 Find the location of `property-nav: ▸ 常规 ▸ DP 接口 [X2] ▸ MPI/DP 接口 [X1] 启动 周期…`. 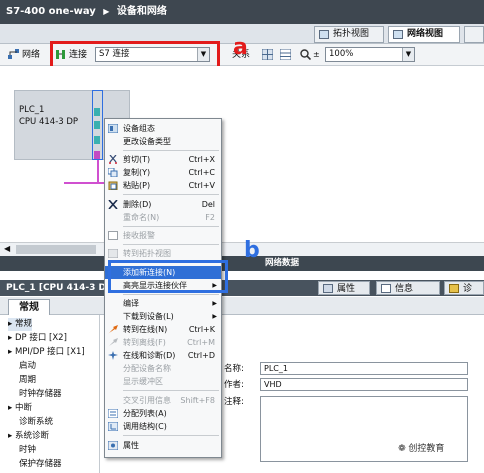

property-nav: ▸ 常规 ▸ DP 接口 [X2] ▸ MPI/DP 接口 [X1] 启动 周期… is located at coordinates (50, 394).